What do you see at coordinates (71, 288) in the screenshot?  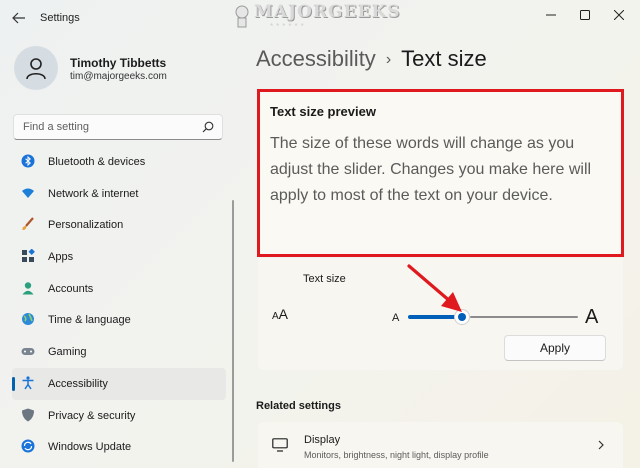 I see `sidebar-item-label: Accounts` at bounding box center [71, 288].